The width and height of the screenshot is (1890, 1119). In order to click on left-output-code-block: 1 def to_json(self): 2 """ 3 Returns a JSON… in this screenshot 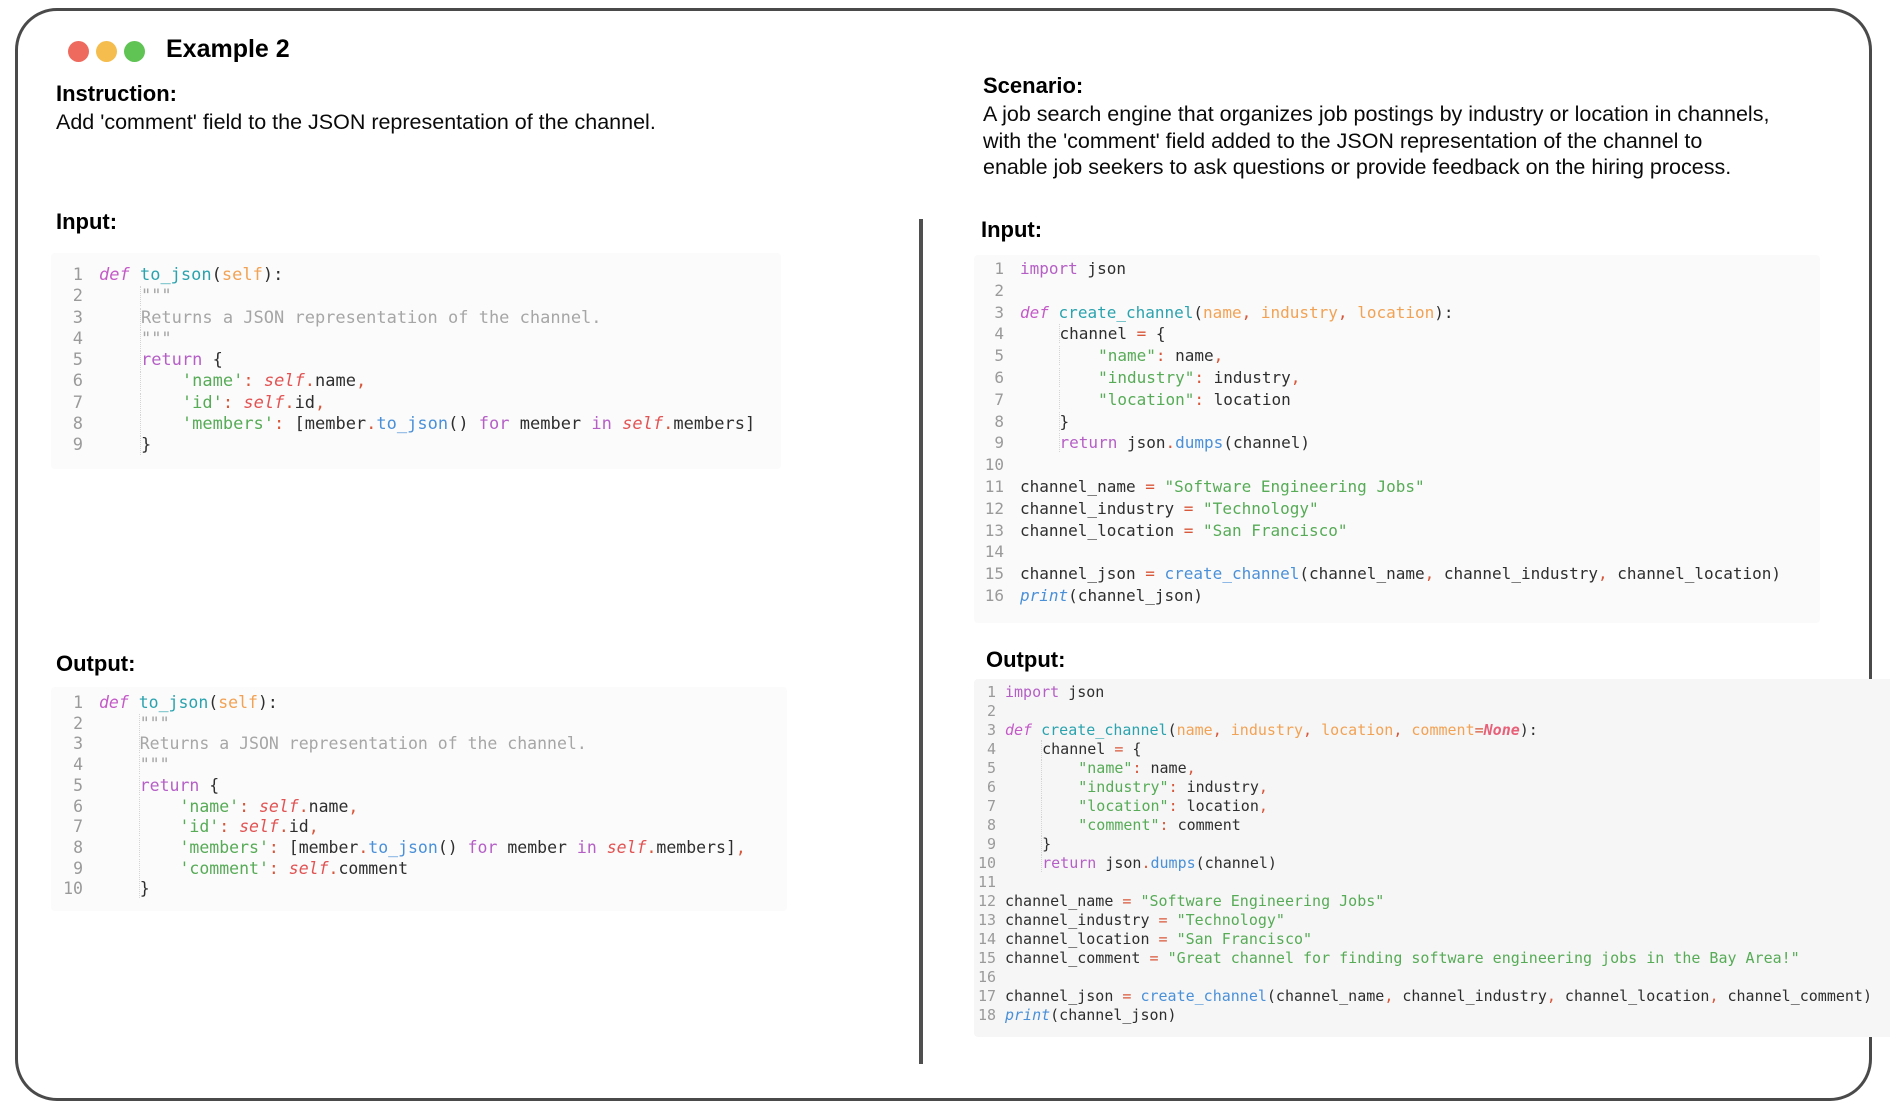, I will do `click(419, 799)`.